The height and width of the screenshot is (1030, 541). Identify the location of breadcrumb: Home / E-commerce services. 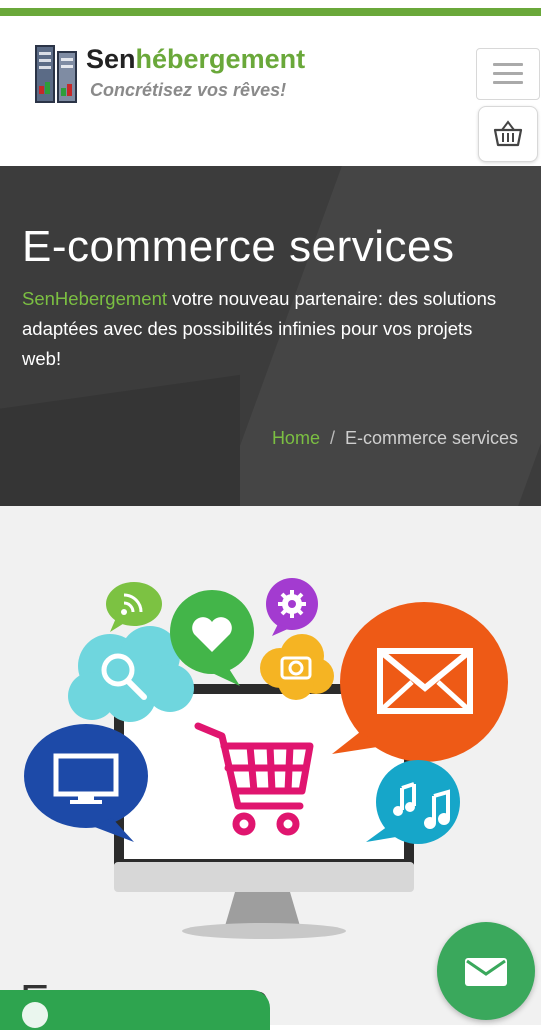
(395, 438).